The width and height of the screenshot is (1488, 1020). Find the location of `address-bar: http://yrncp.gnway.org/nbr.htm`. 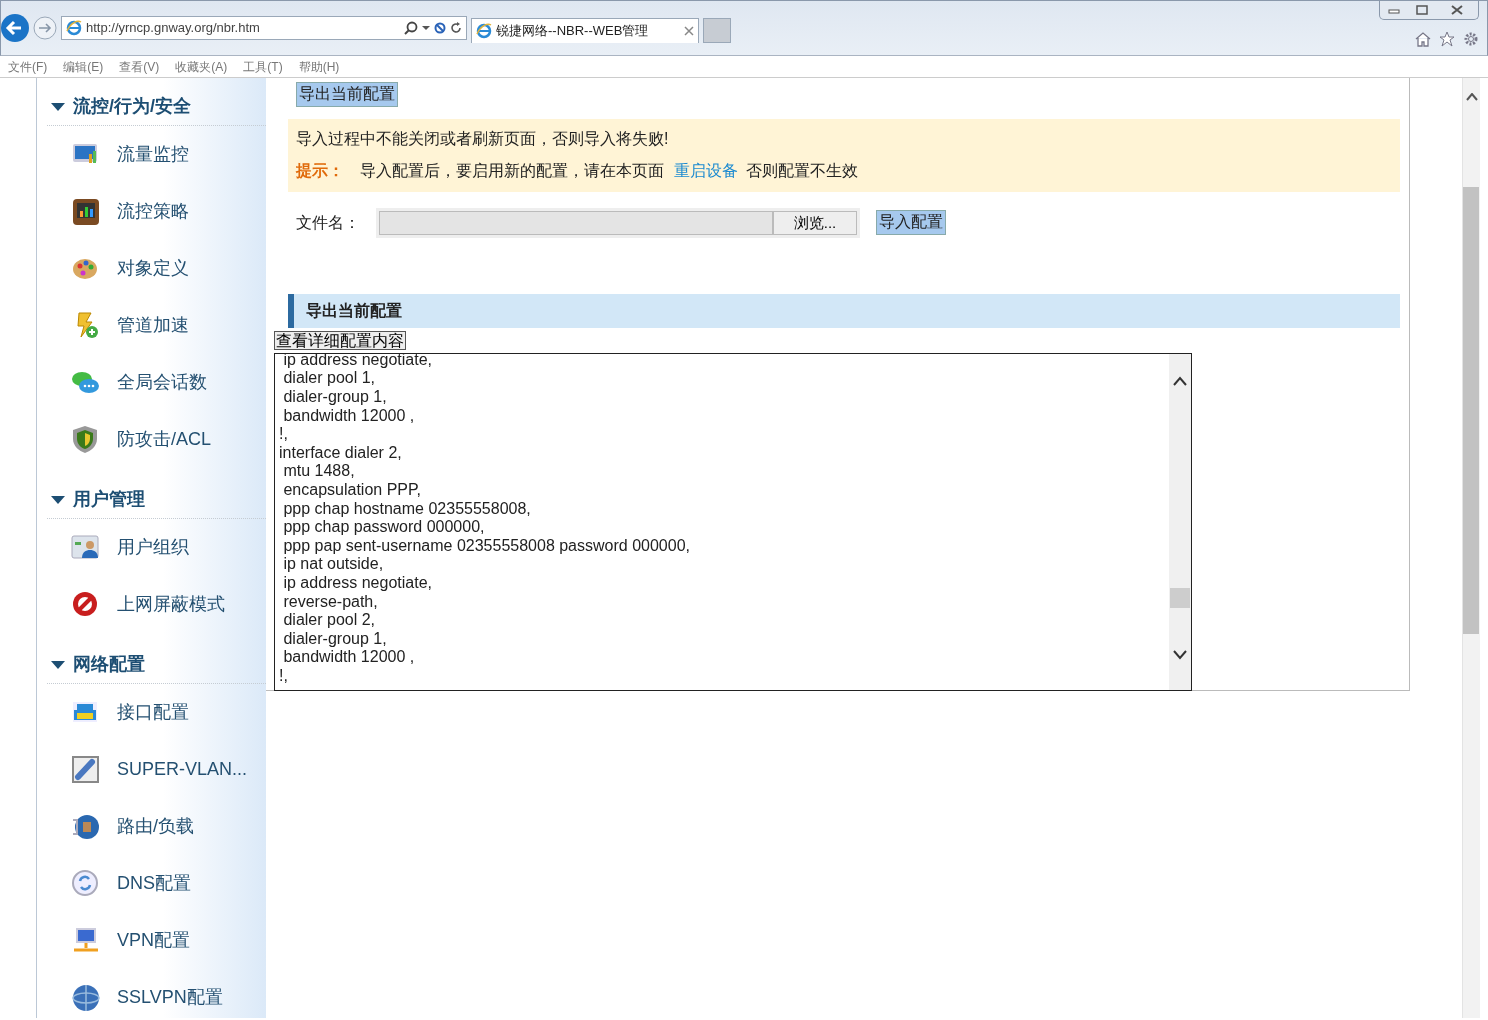

address-bar: http://yrncp.gnway.org/nbr.htm is located at coordinates (264, 28).